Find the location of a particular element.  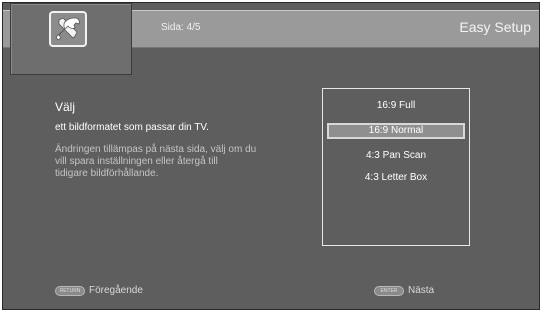

back-label: Föregående is located at coordinates (116, 290).